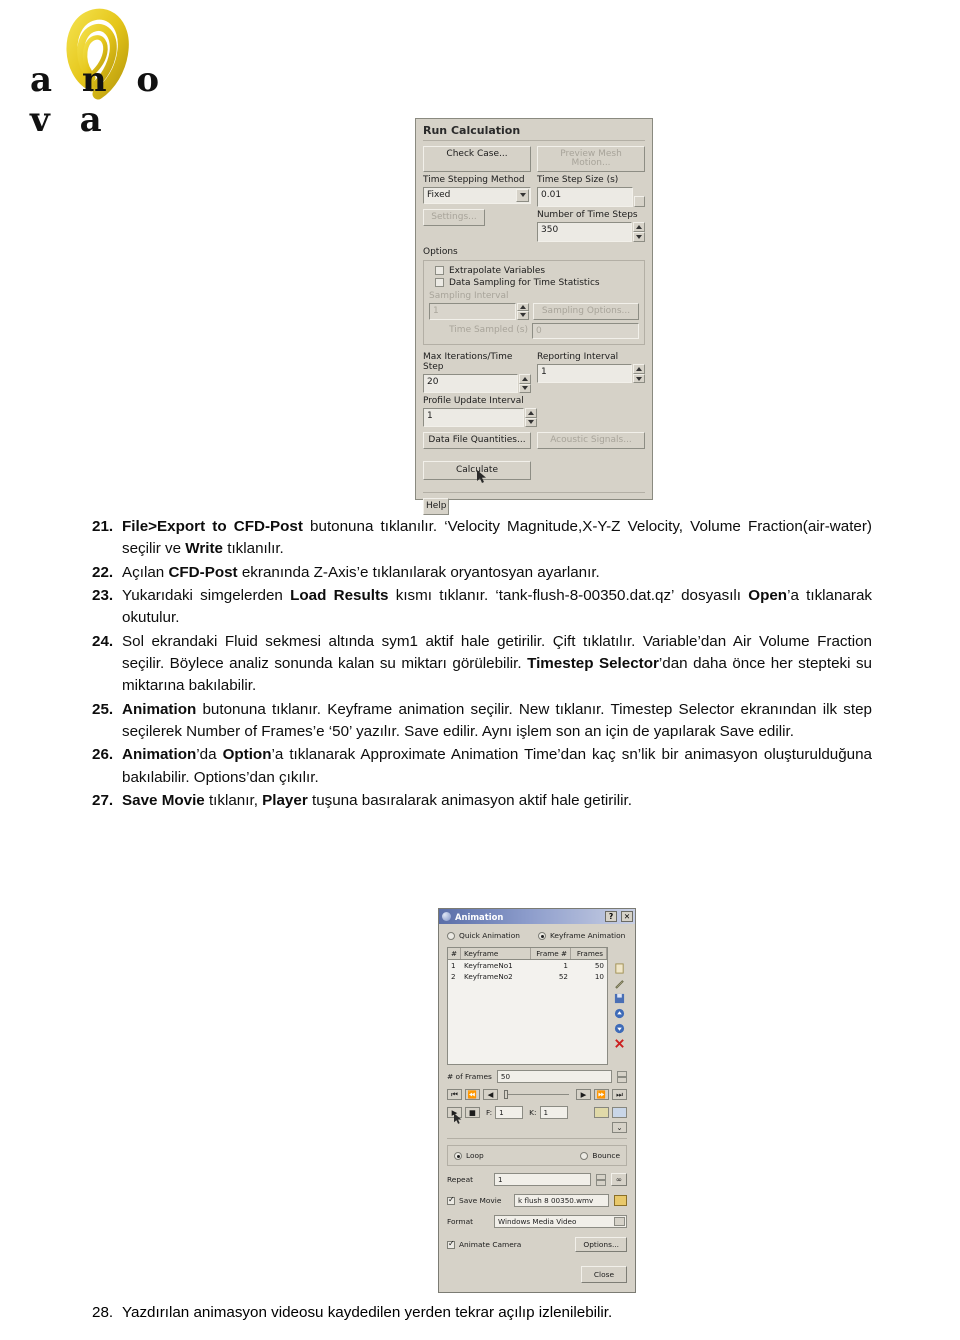 The image size is (960, 1340). Describe the element at coordinates (619, 1028) in the screenshot. I see `move-down-icon` at that location.